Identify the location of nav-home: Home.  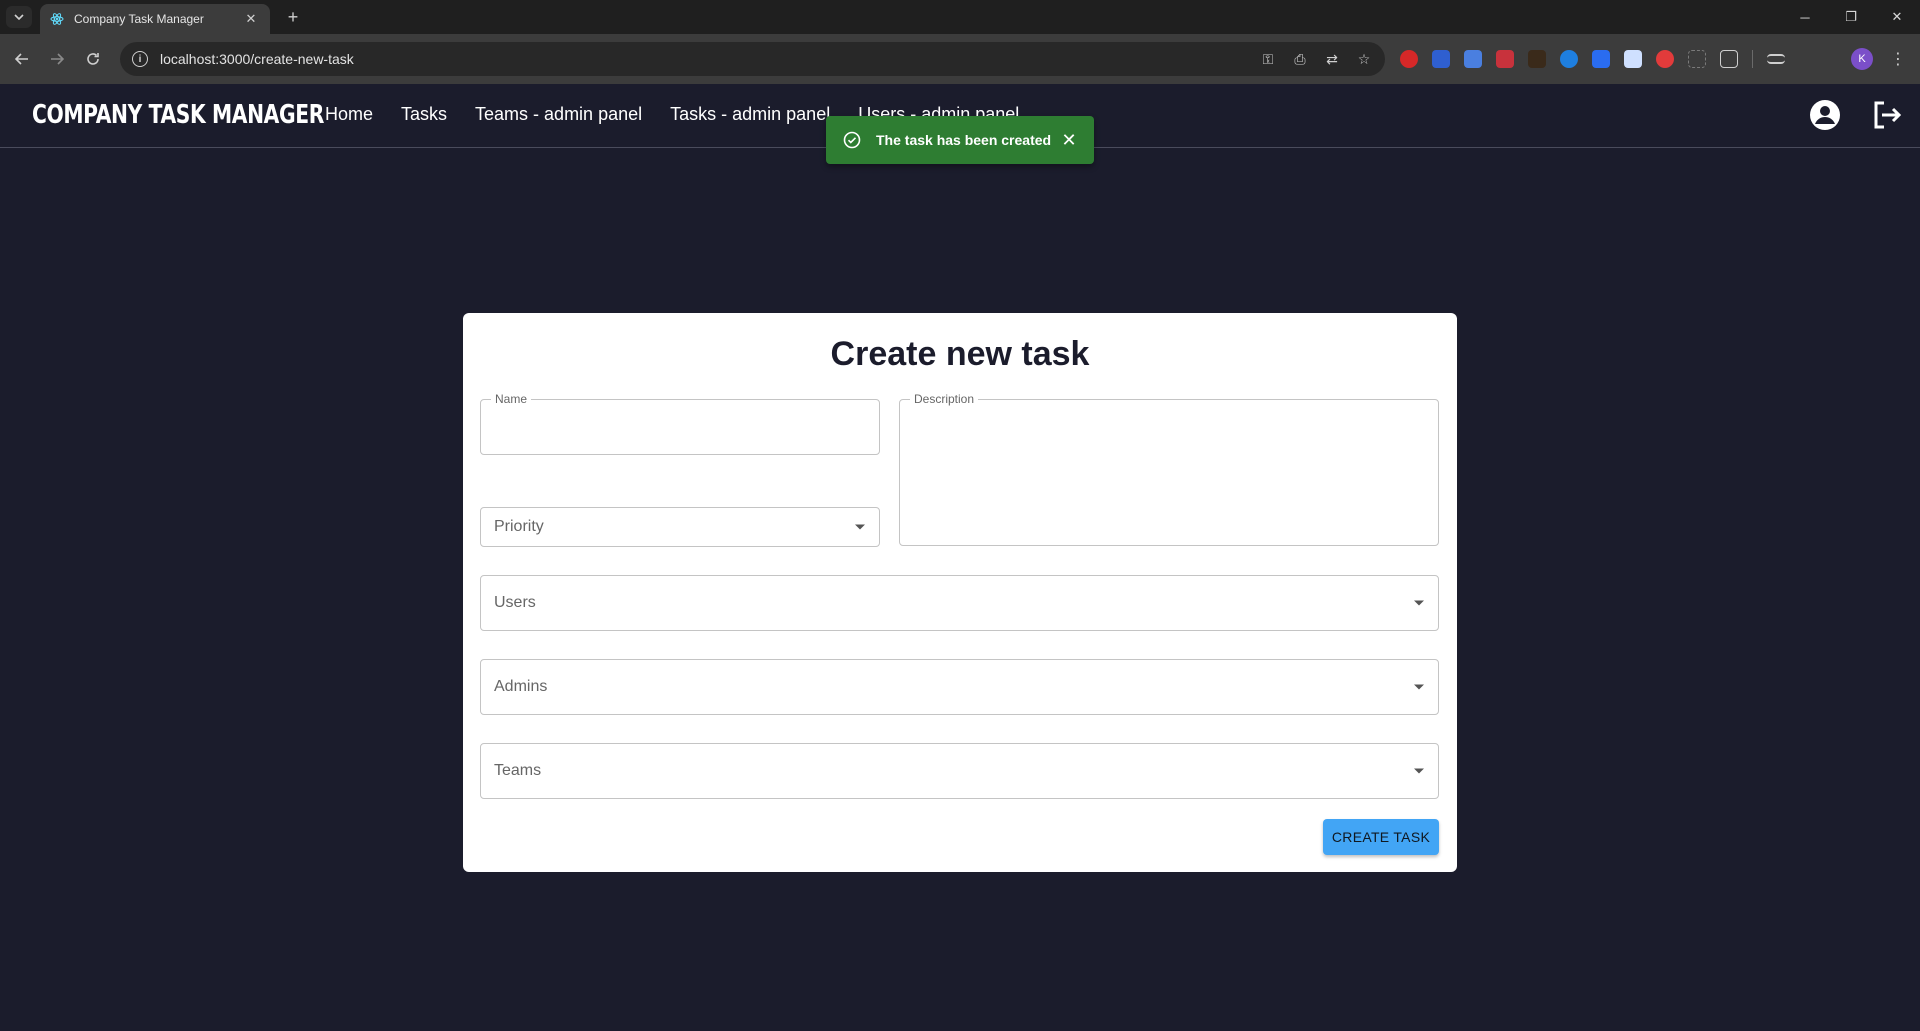
(349, 114).